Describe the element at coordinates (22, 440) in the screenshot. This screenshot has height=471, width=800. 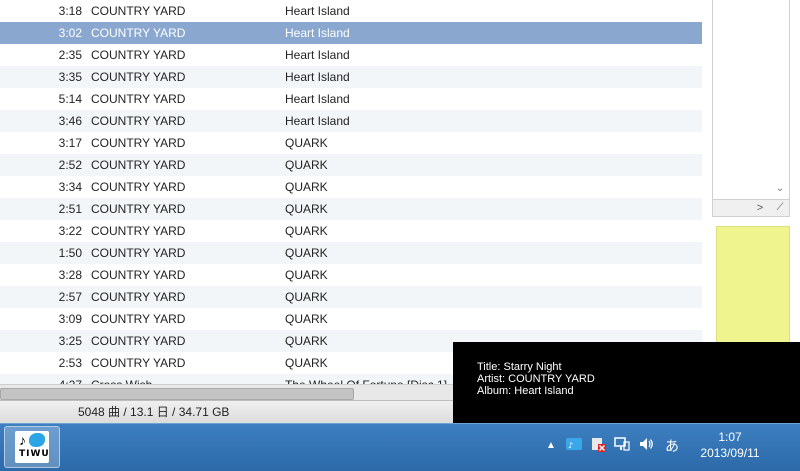
I see `note-glyph-icon: ♪` at that location.